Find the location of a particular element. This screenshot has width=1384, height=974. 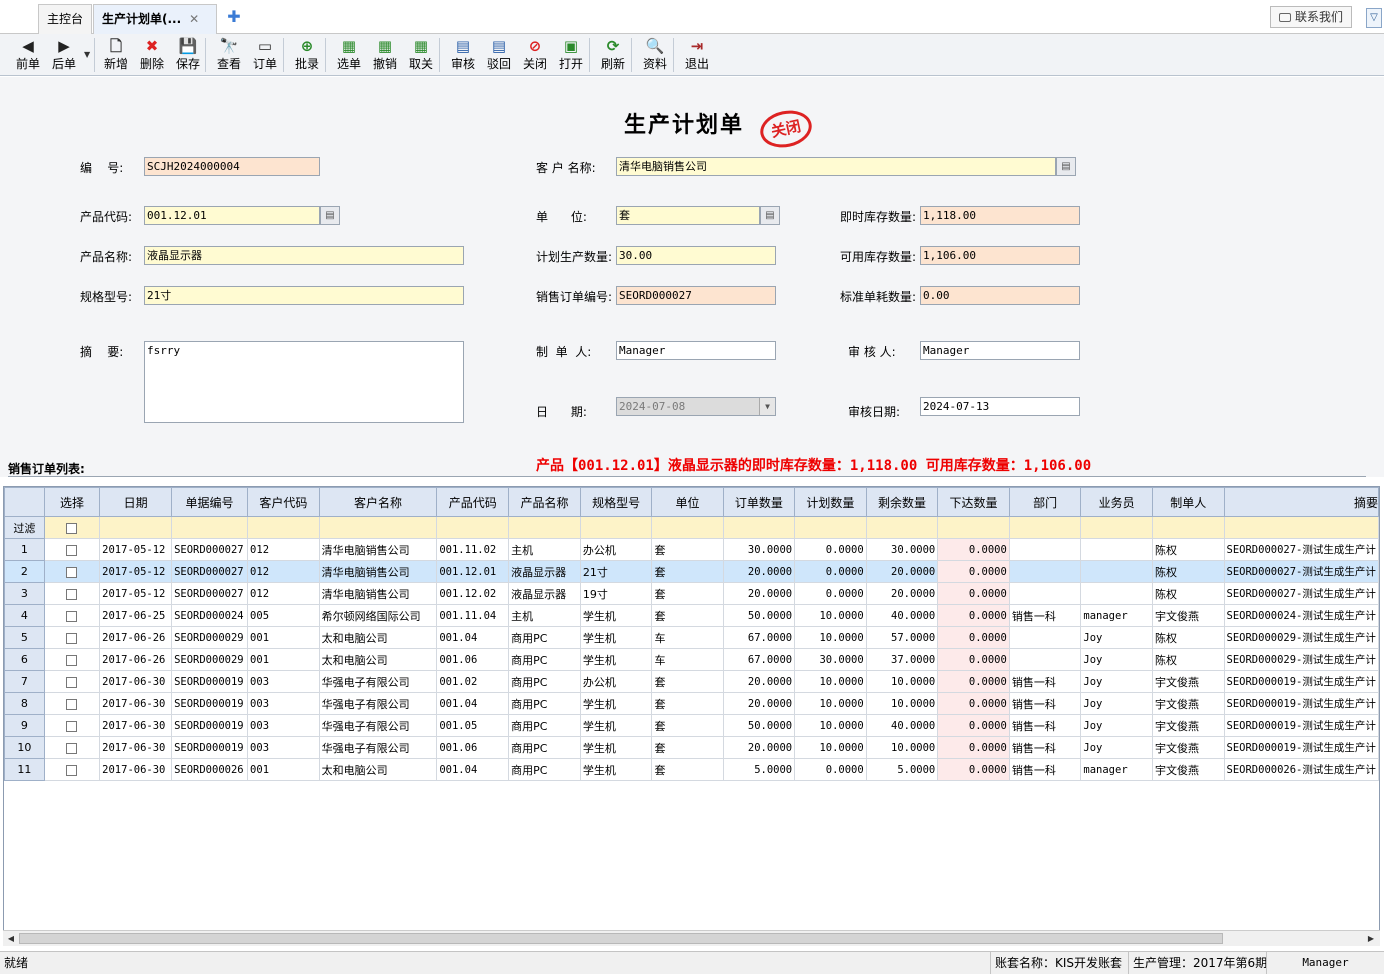

scroll-right-icon: ▶ is located at coordinates (1371, 939).